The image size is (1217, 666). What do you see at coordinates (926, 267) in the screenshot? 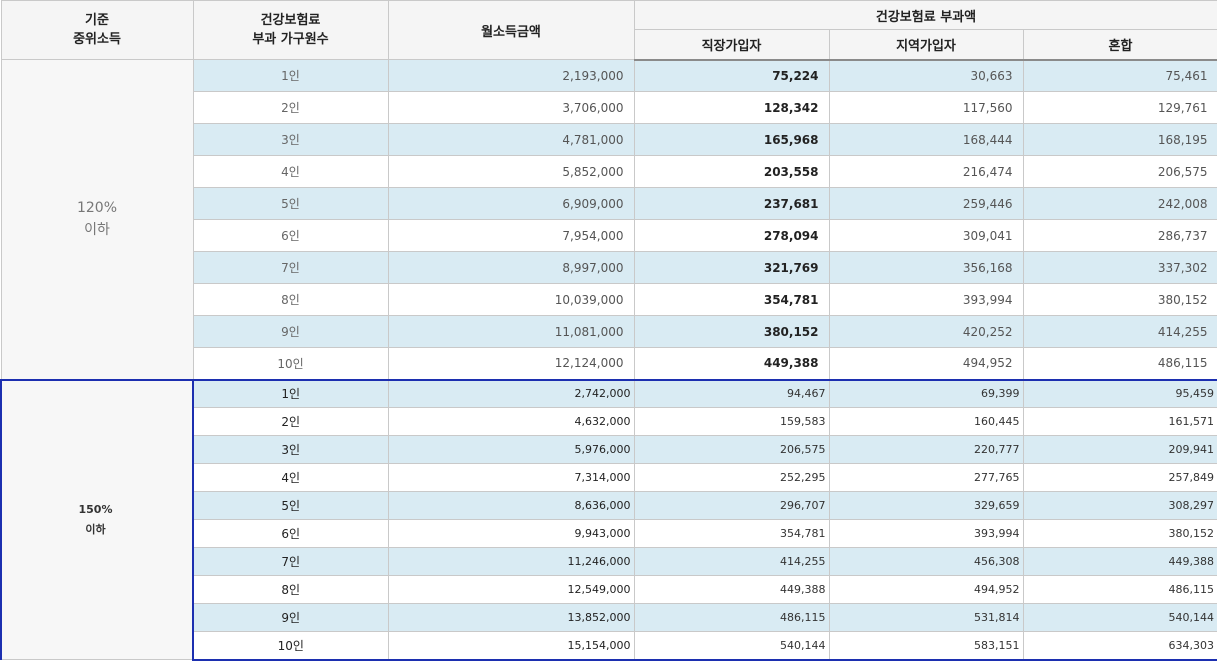
I see `regional-premium-cell: 356,168` at bounding box center [926, 267].